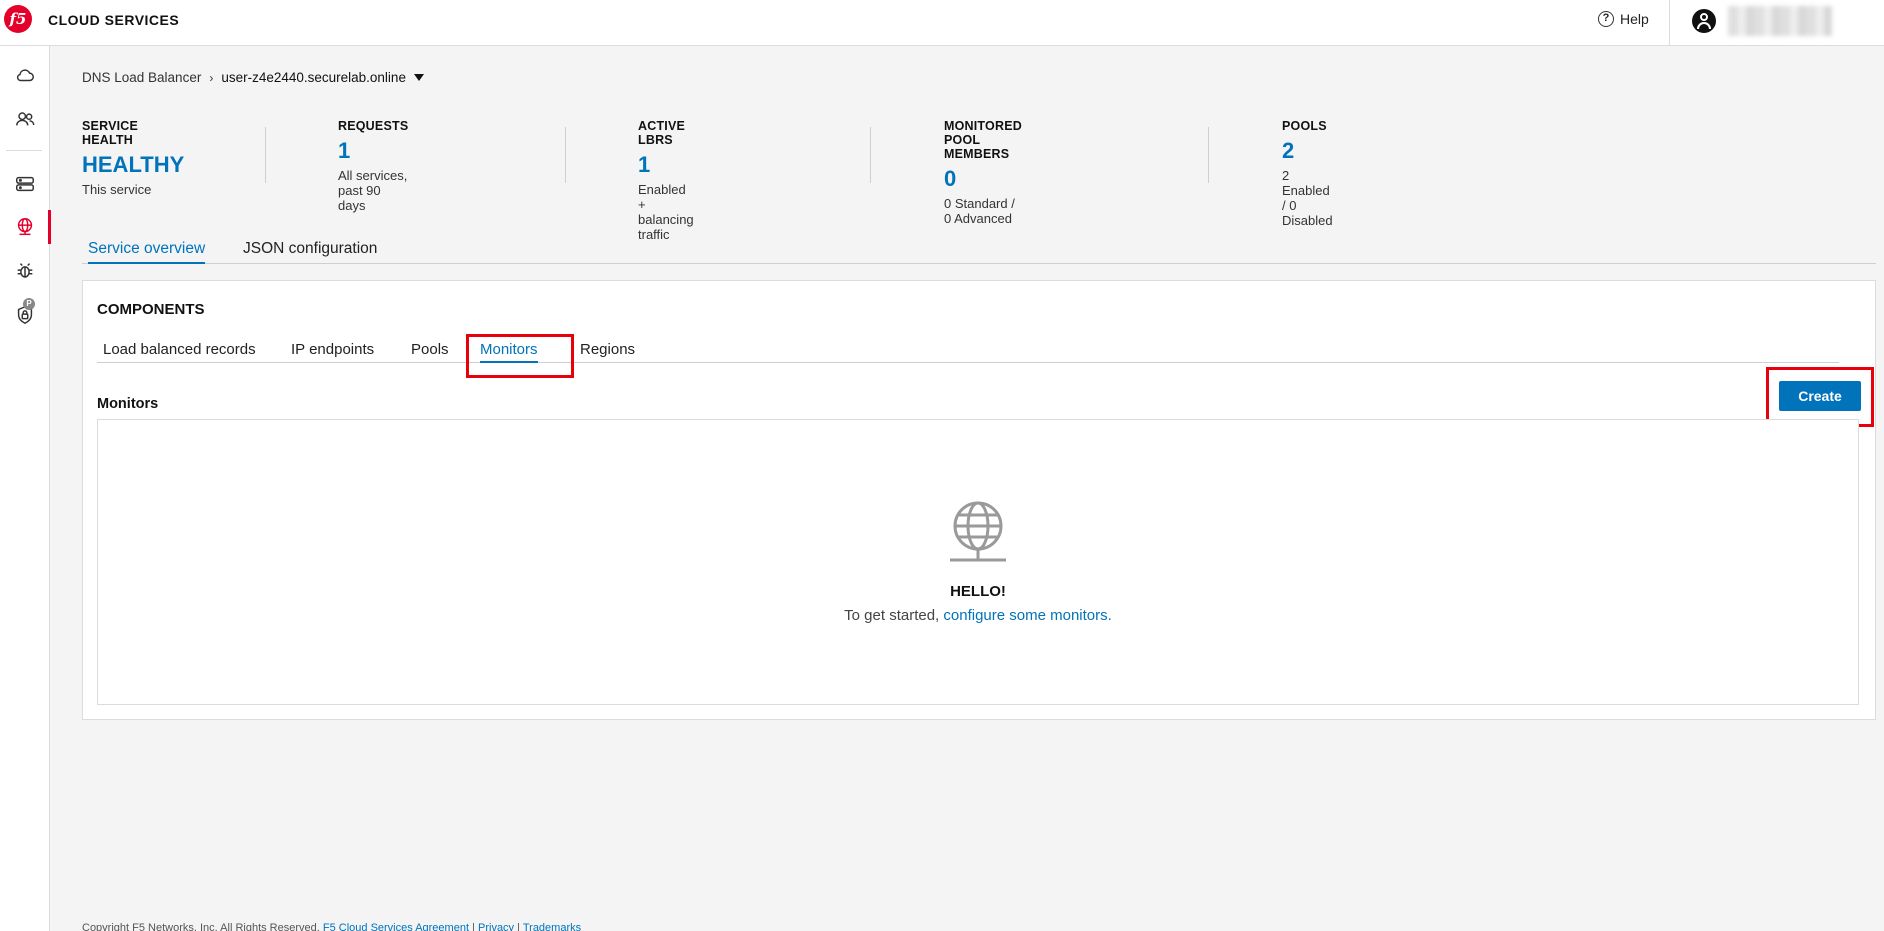 The image size is (1884, 931). I want to click on stat-value: 0, so click(950, 178).